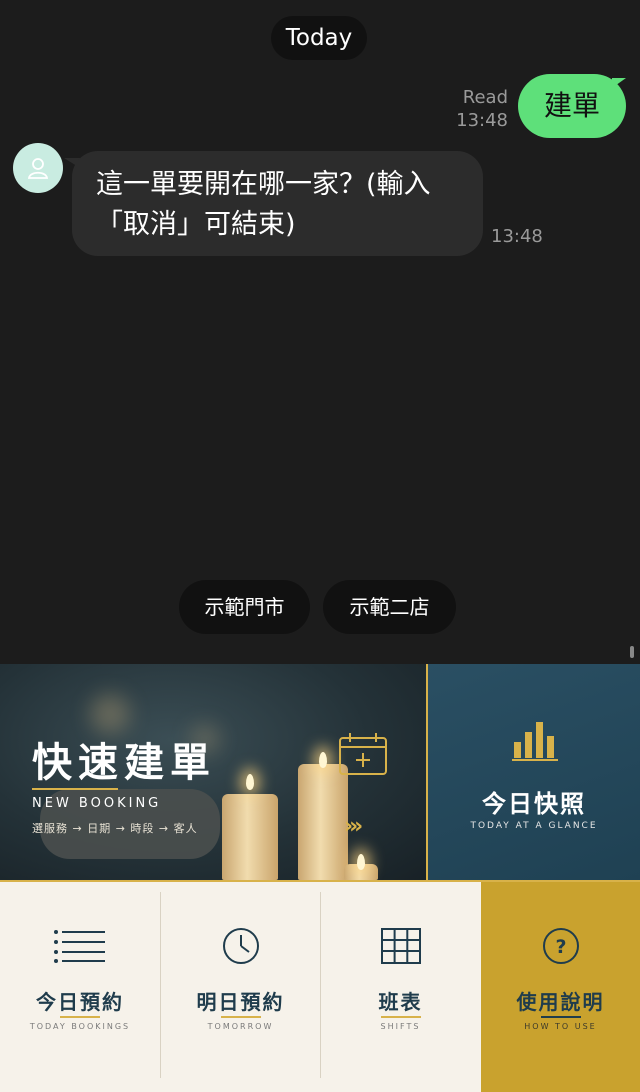  I want to click on scrollbar-thumb, so click(632, 652).